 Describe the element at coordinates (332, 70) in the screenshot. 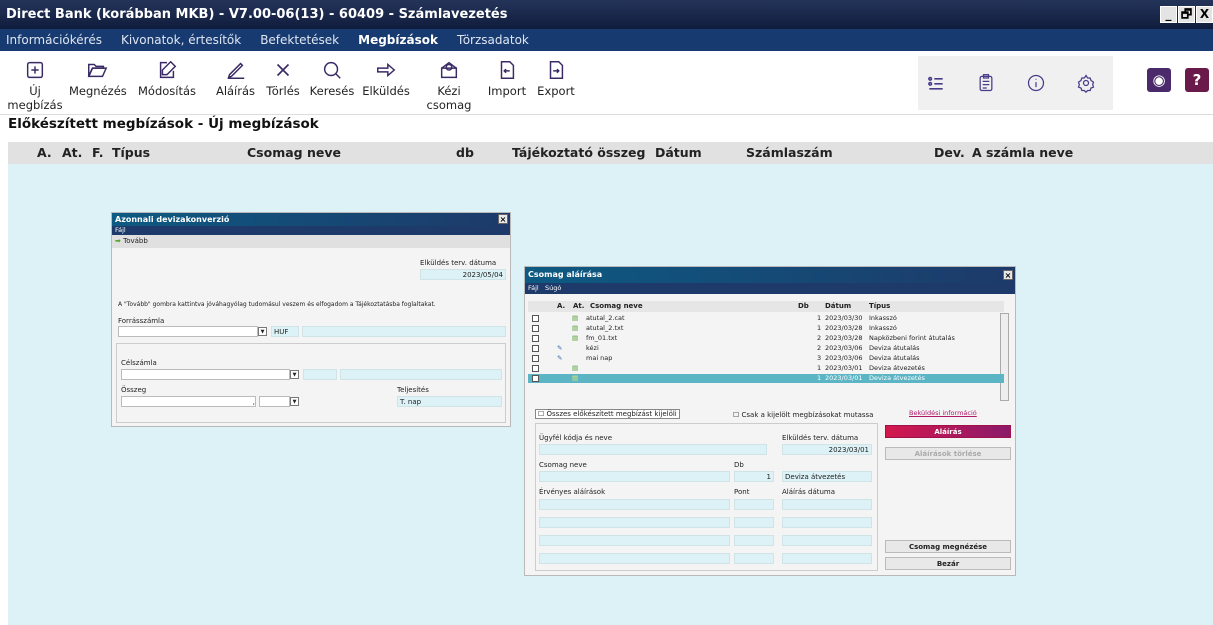

I see `search-icon` at that location.